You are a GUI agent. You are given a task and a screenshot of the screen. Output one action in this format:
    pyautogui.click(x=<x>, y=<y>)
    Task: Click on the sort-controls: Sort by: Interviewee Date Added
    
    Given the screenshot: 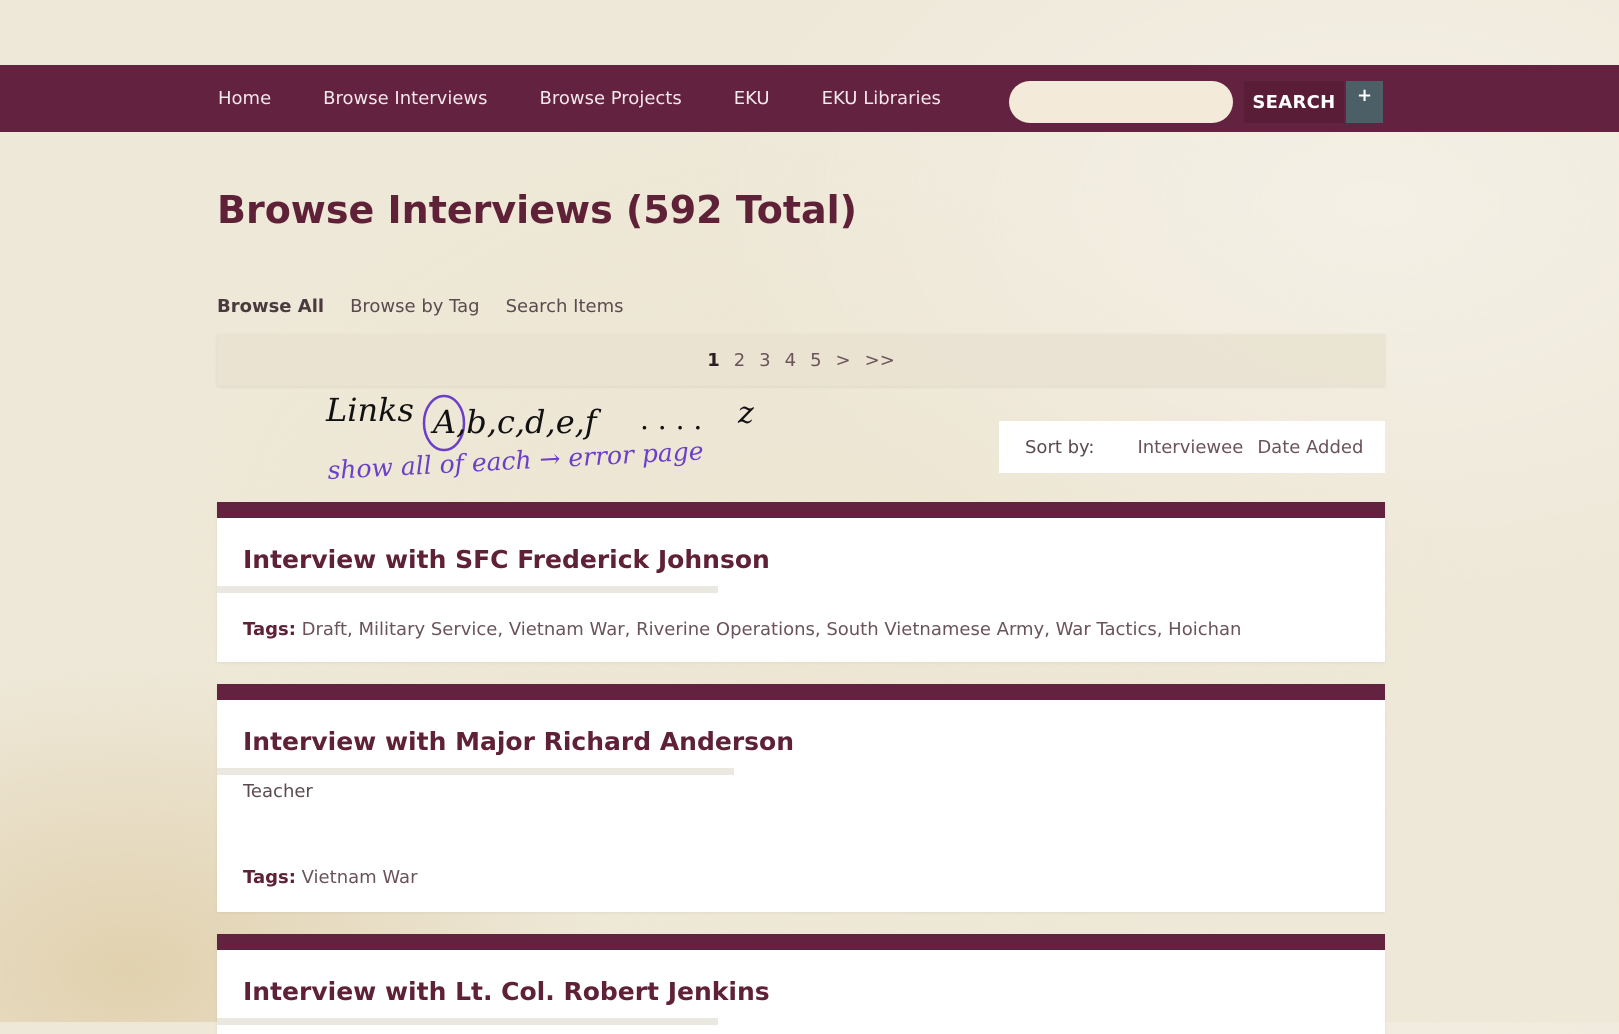 What is the action you would take?
    pyautogui.click(x=1192, y=447)
    